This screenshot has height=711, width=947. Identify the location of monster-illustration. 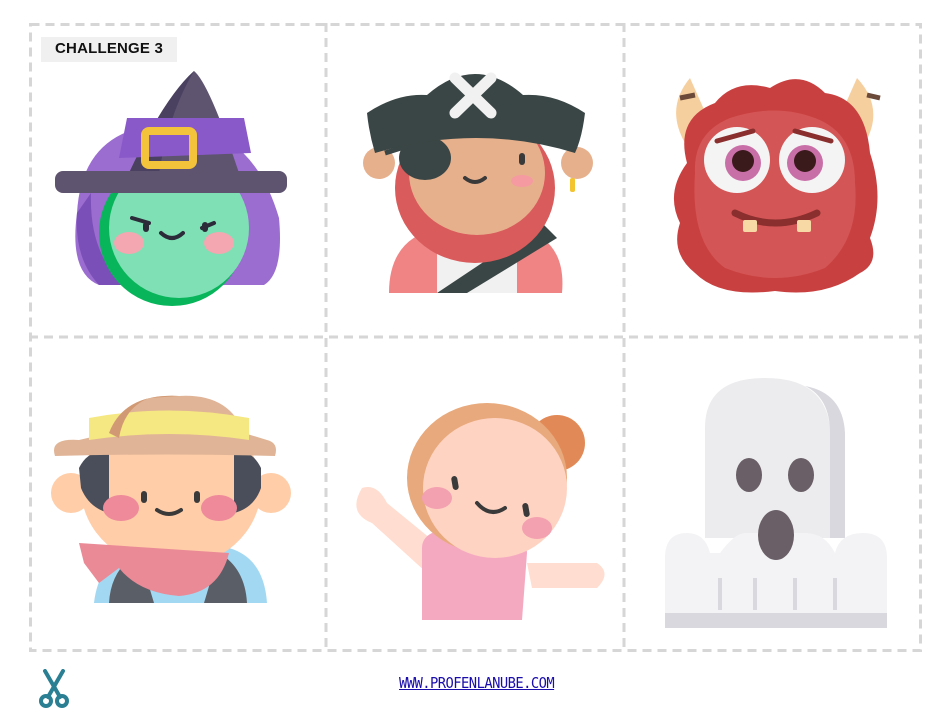
(777, 185).